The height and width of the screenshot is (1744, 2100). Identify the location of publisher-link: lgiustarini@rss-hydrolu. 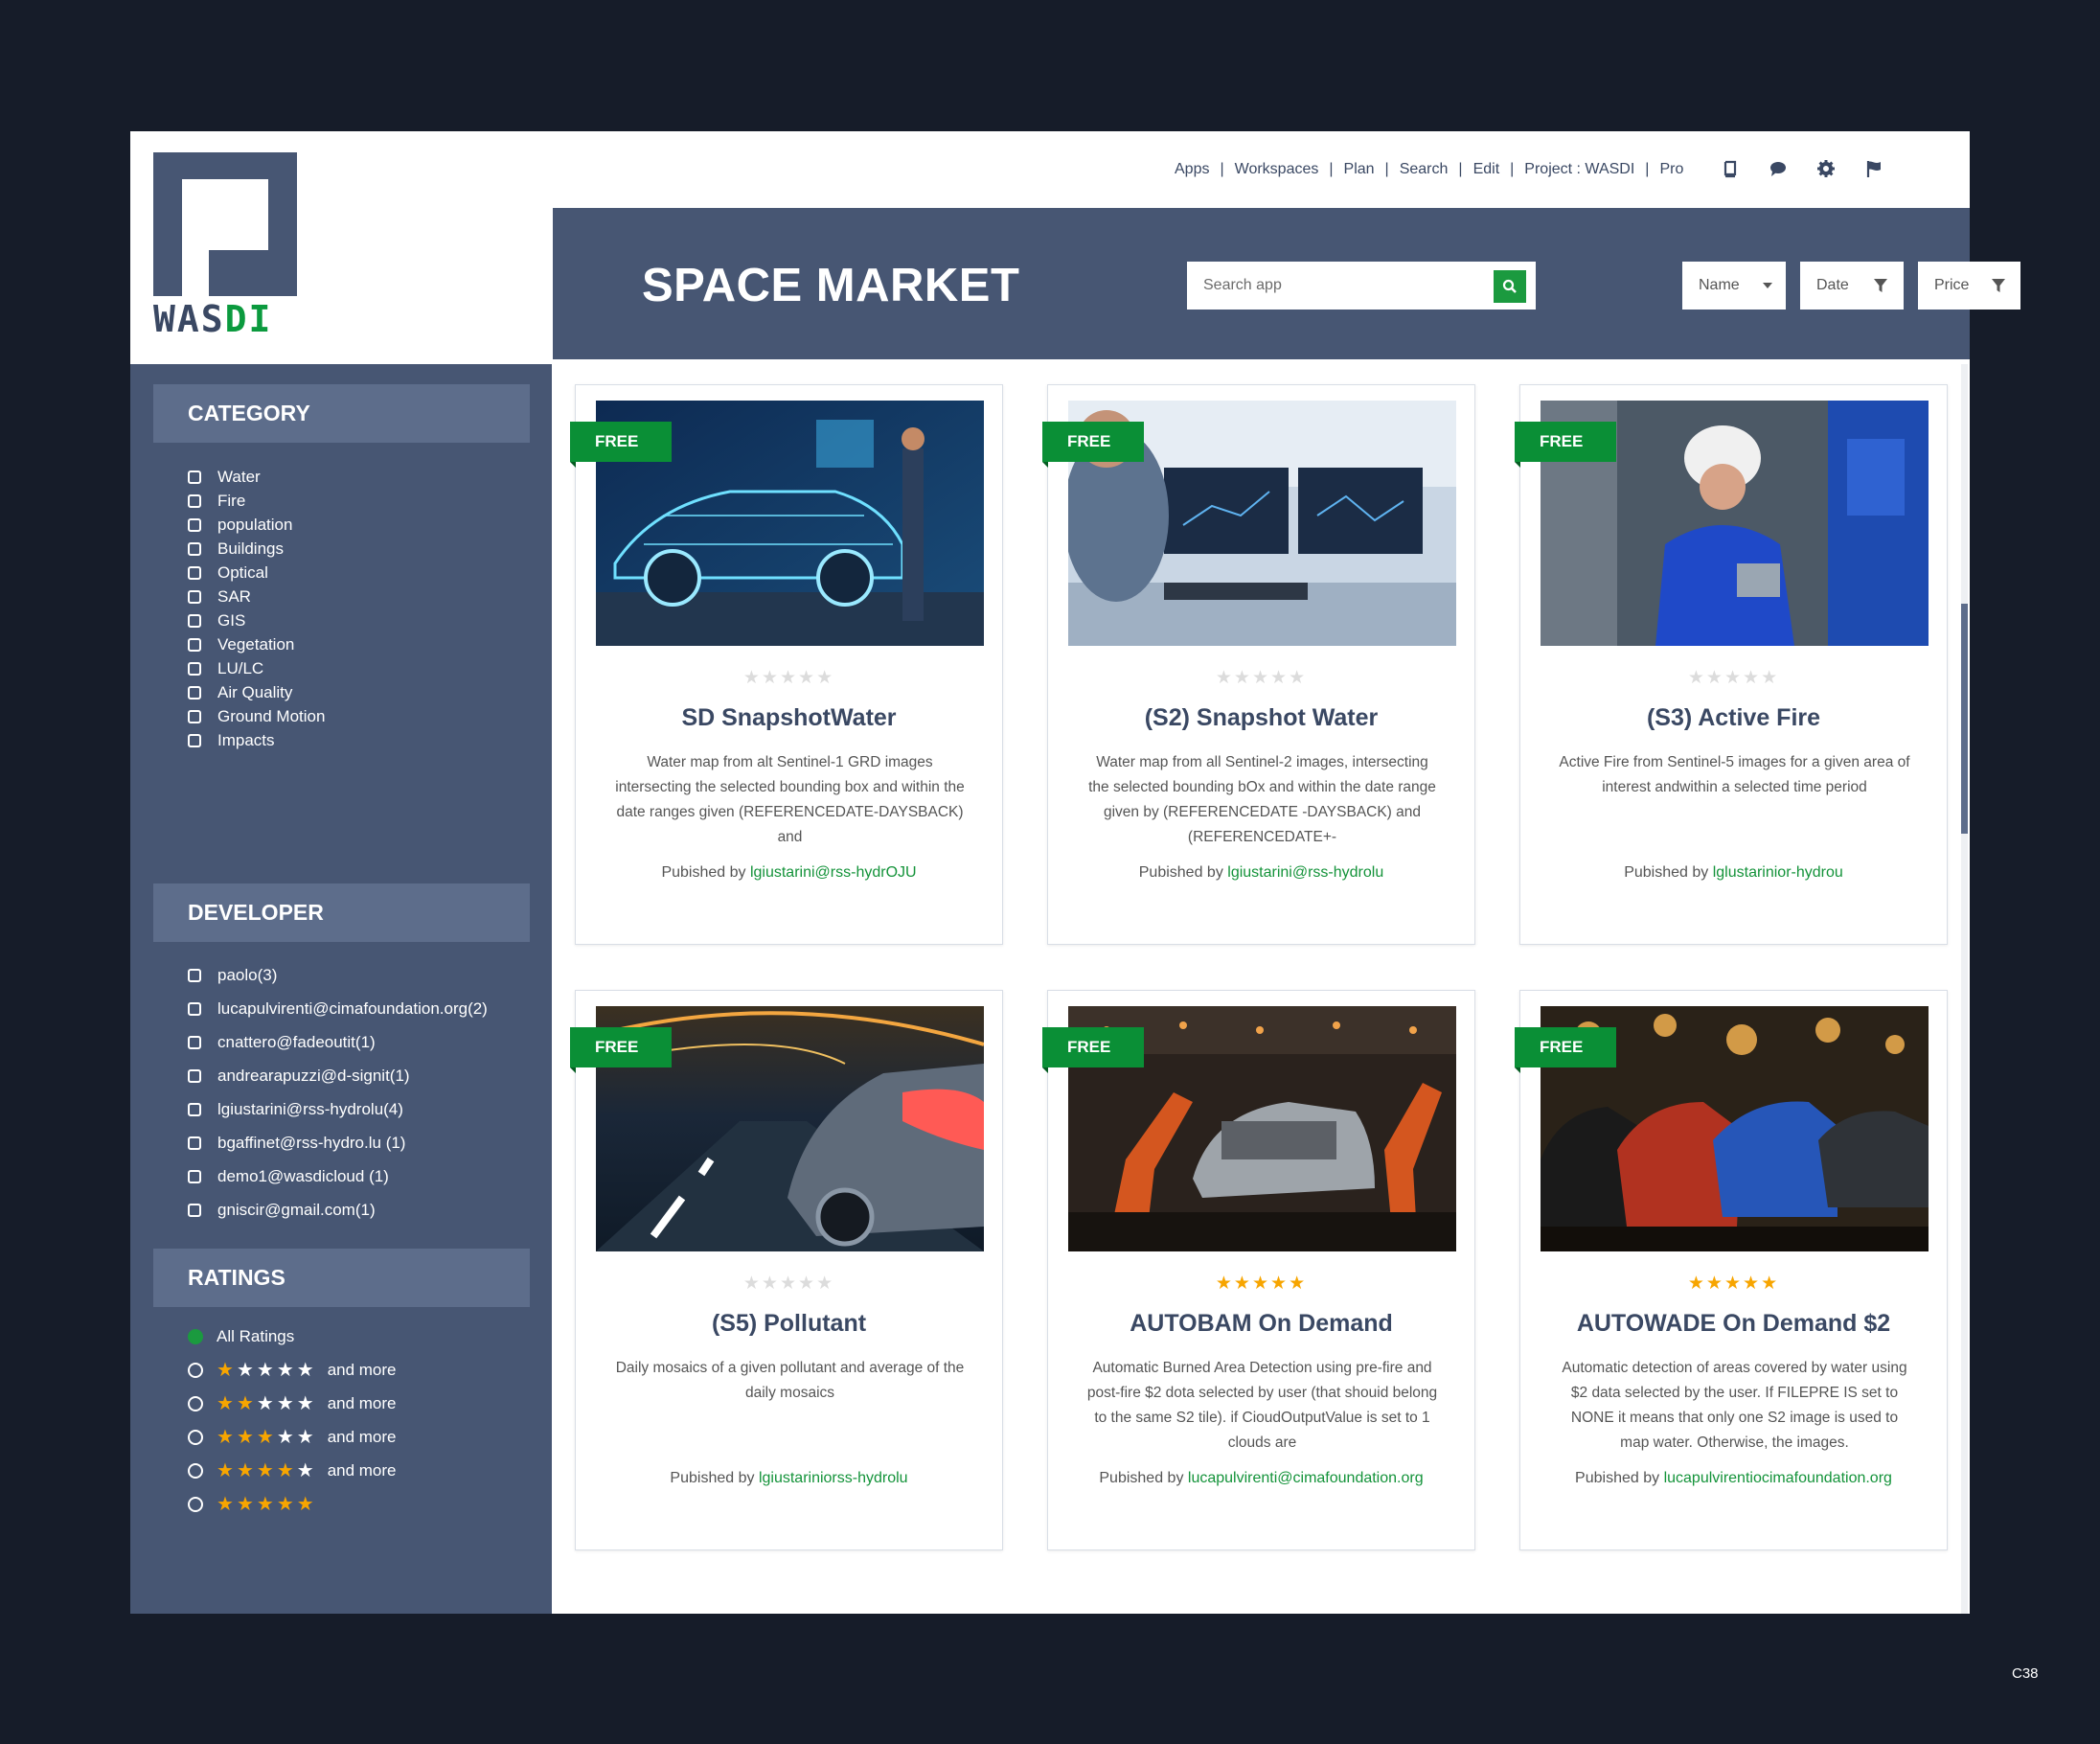
(1305, 873).